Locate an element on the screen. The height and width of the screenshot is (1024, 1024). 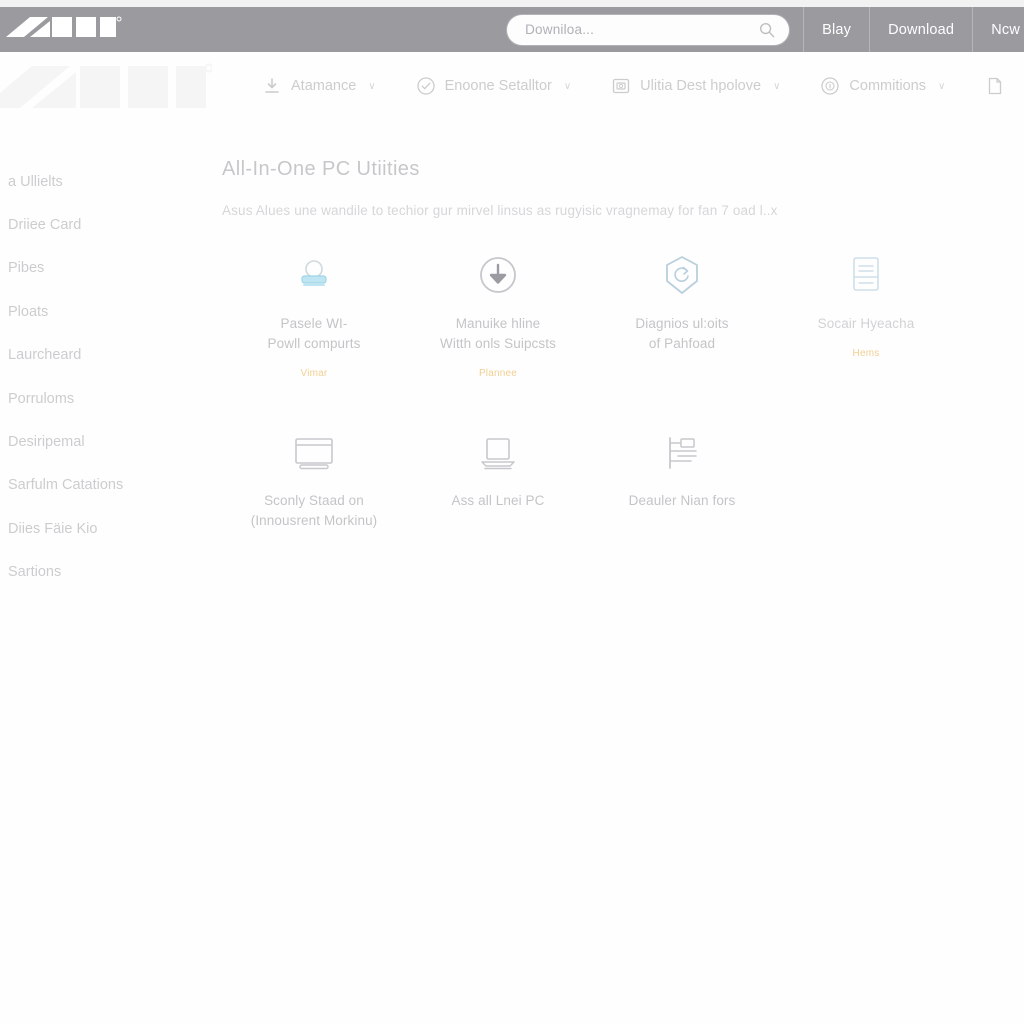
download-circle-icon is located at coordinates (498, 275).